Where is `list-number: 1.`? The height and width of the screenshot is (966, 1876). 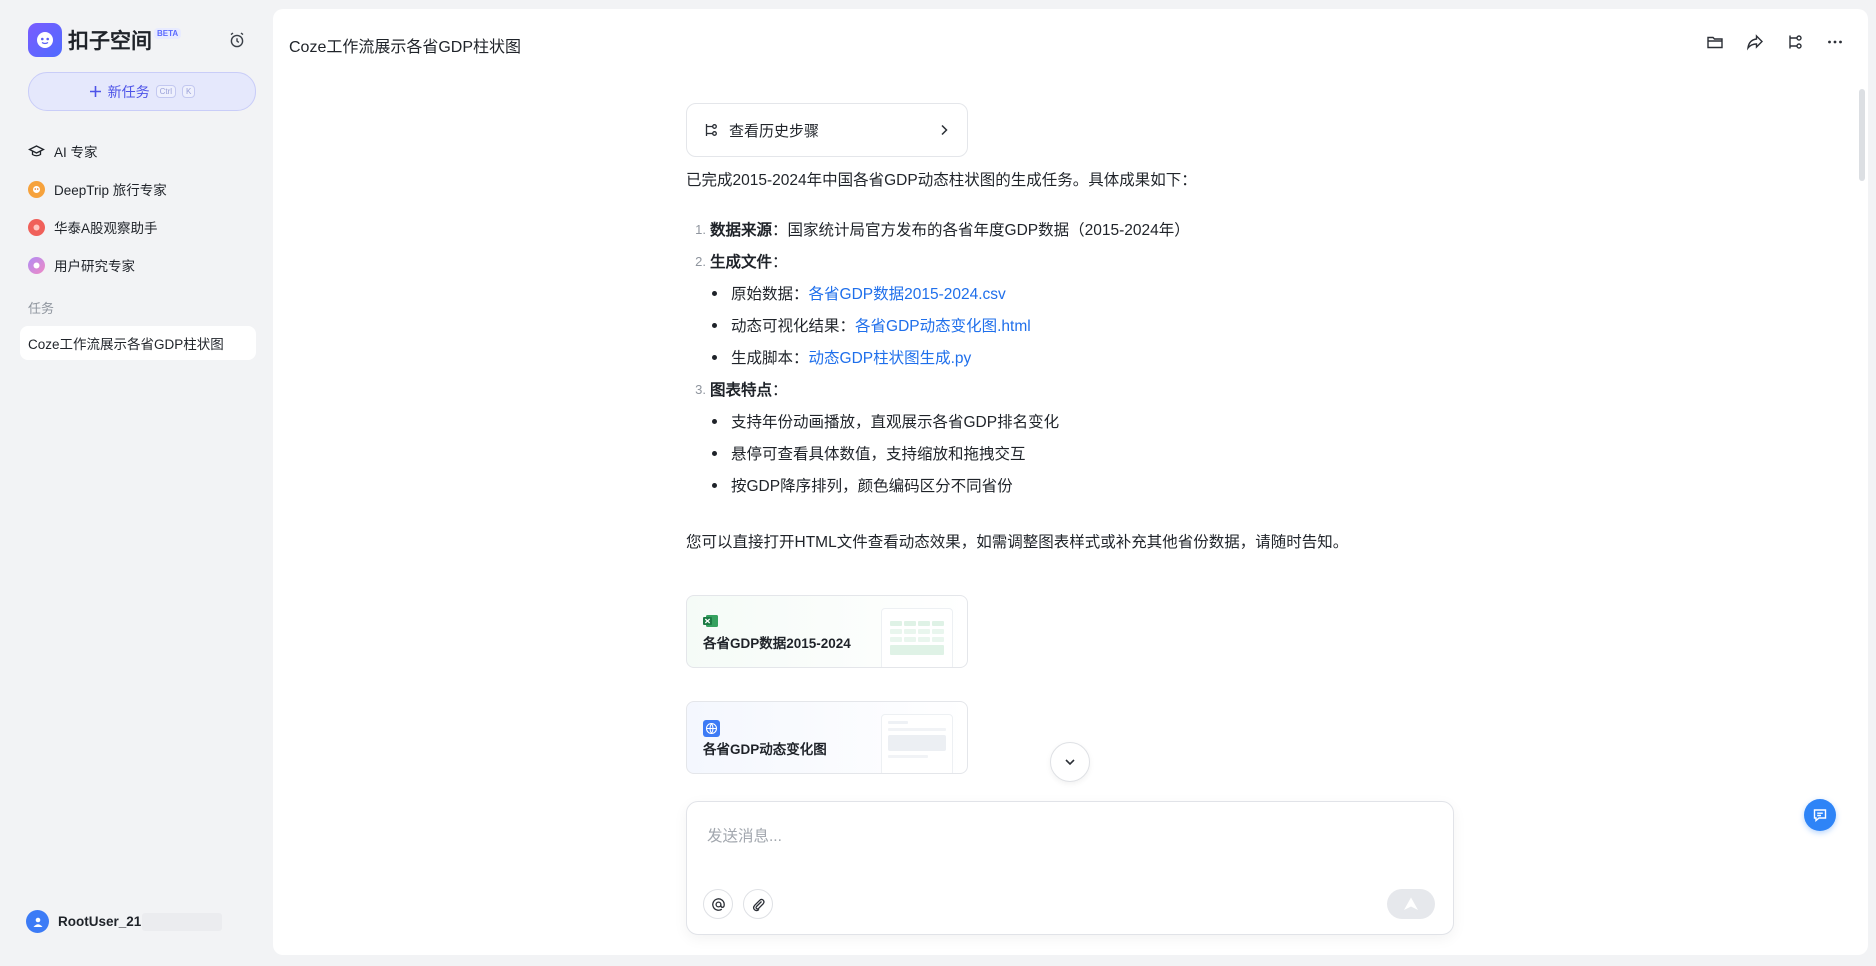
list-number: 1. is located at coordinates (700, 229).